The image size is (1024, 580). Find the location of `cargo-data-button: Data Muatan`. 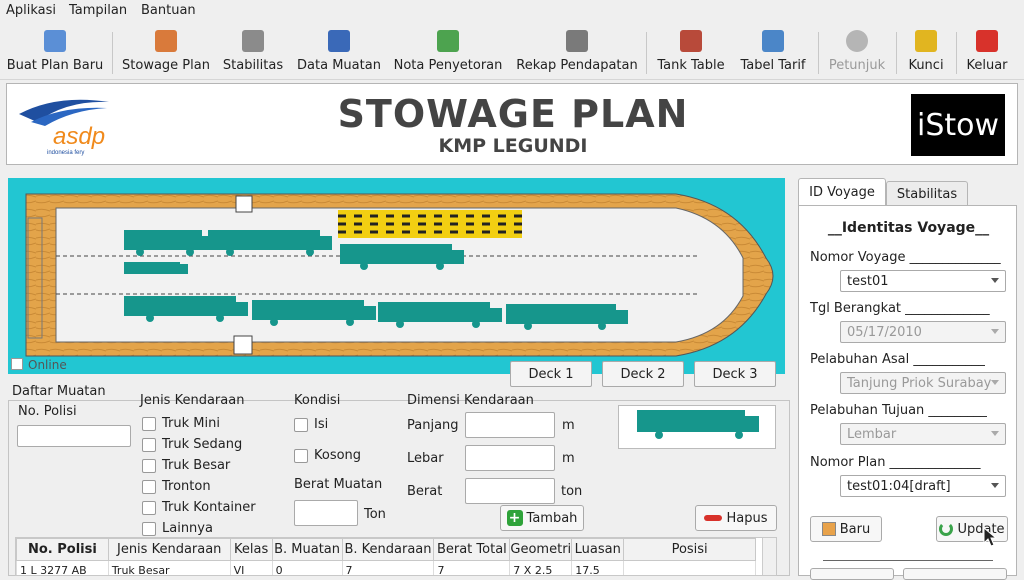

cargo-data-button: Data Muatan is located at coordinates (339, 51).